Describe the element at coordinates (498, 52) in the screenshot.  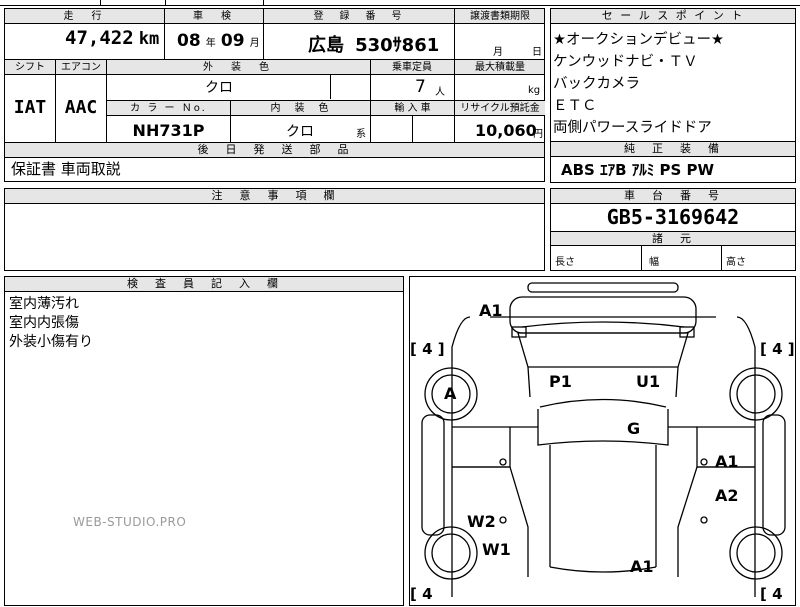
I see `transfer-month-unit: 月` at that location.